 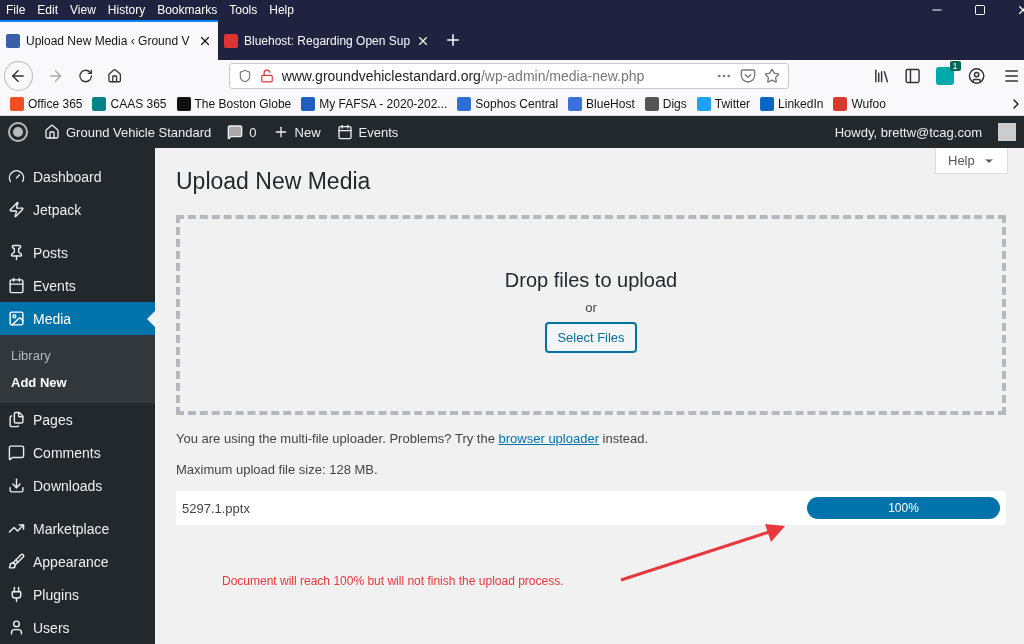 I want to click on house-icon, so click(x=52, y=132).